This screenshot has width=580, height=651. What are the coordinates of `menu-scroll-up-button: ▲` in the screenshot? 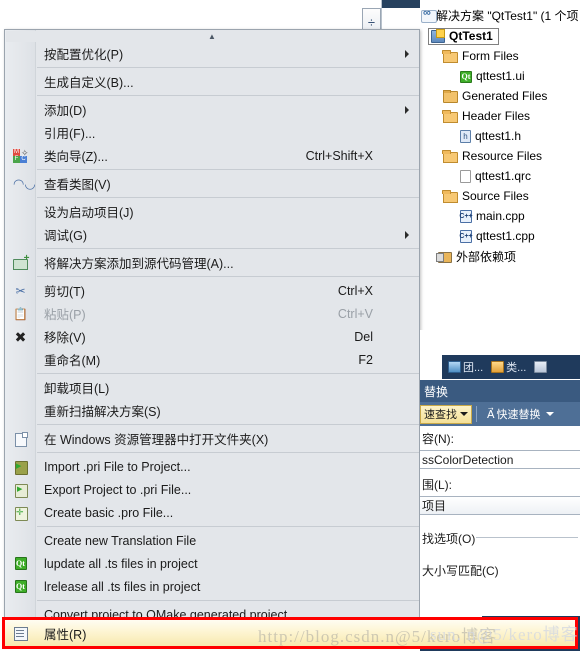 It's located at (212, 36).